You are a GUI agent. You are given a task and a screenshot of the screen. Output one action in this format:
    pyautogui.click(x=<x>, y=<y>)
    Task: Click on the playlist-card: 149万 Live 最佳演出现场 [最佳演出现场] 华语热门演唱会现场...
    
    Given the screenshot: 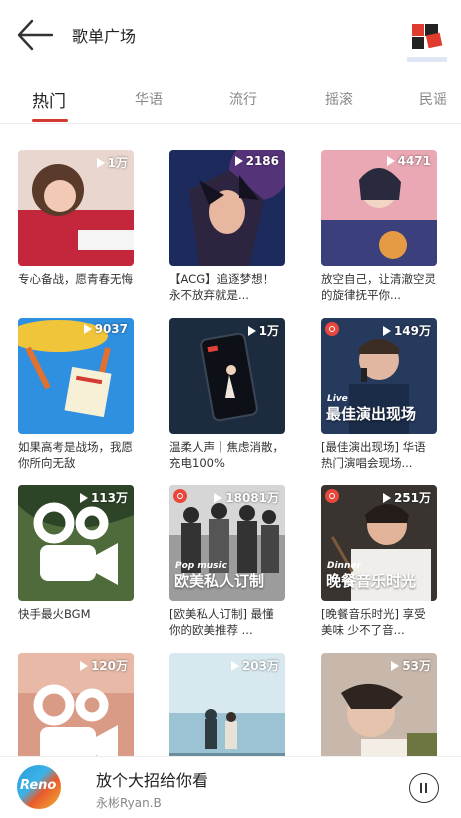 What is the action you would take?
    pyautogui.click(x=379, y=395)
    